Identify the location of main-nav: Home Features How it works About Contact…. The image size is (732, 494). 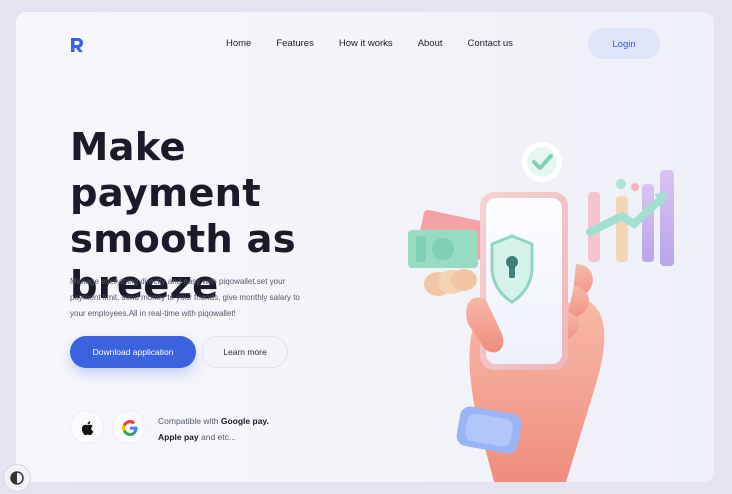
(382, 43).